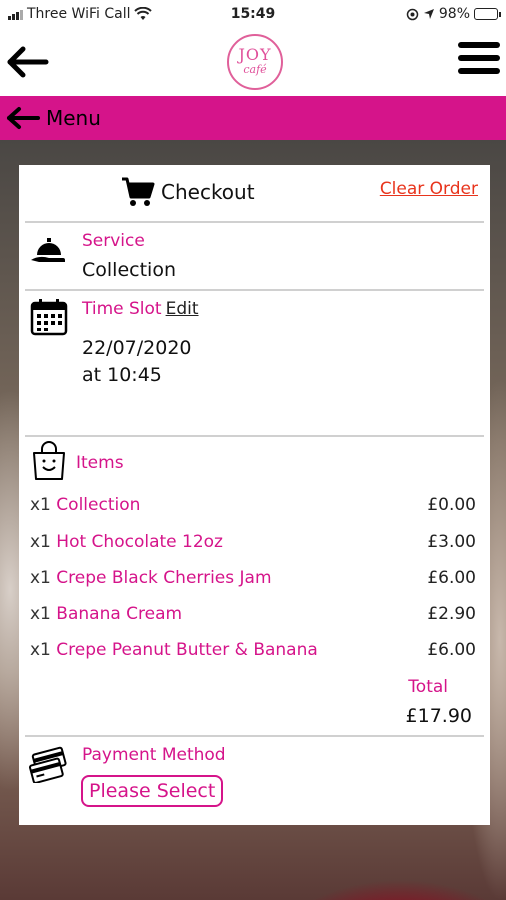  Describe the element at coordinates (48, 250) in the screenshot. I see `service-bell-icon` at that location.